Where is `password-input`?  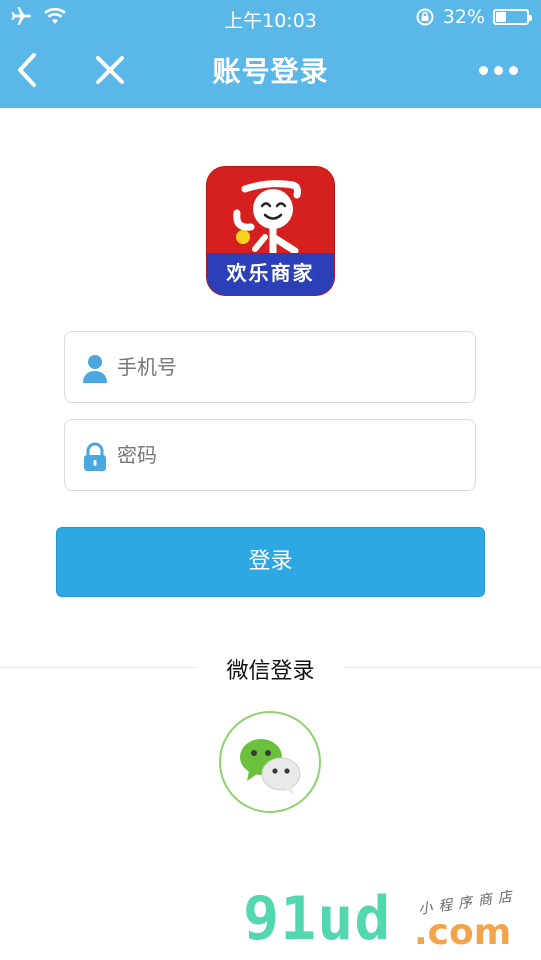 password-input is located at coordinates (287, 455).